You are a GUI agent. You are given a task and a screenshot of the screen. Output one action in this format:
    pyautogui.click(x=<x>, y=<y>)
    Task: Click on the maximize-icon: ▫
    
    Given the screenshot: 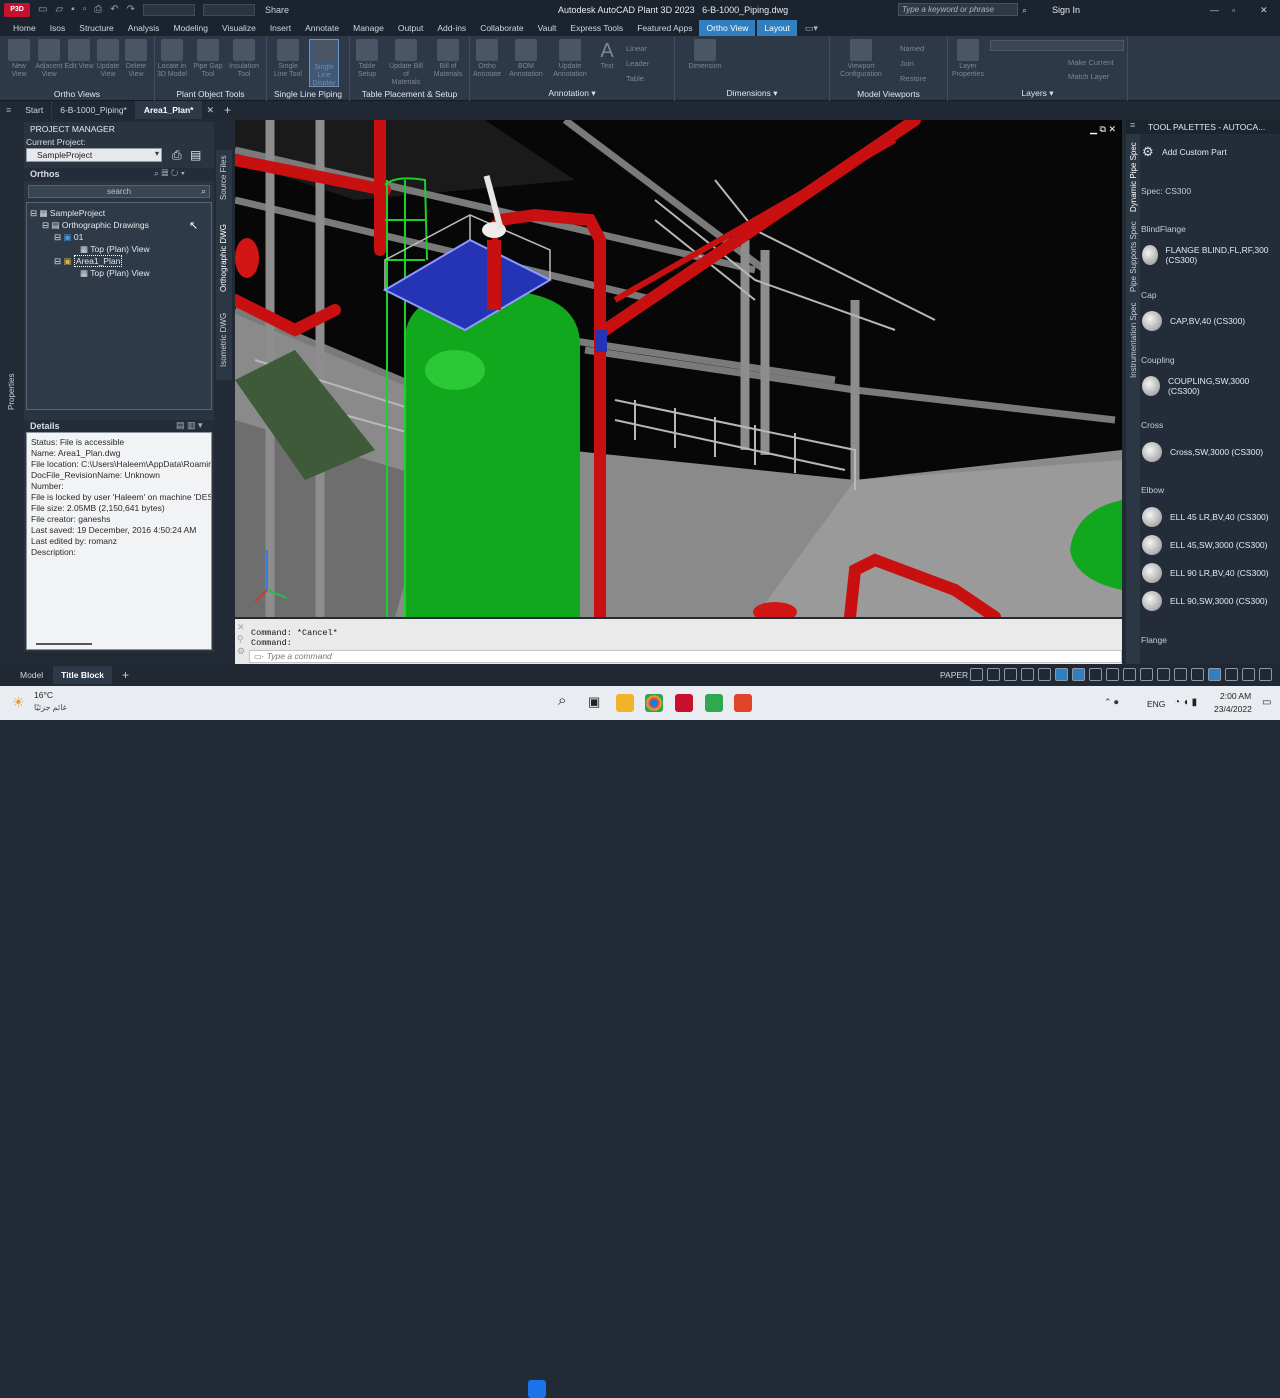 What is the action you would take?
    pyautogui.click(x=1233, y=10)
    